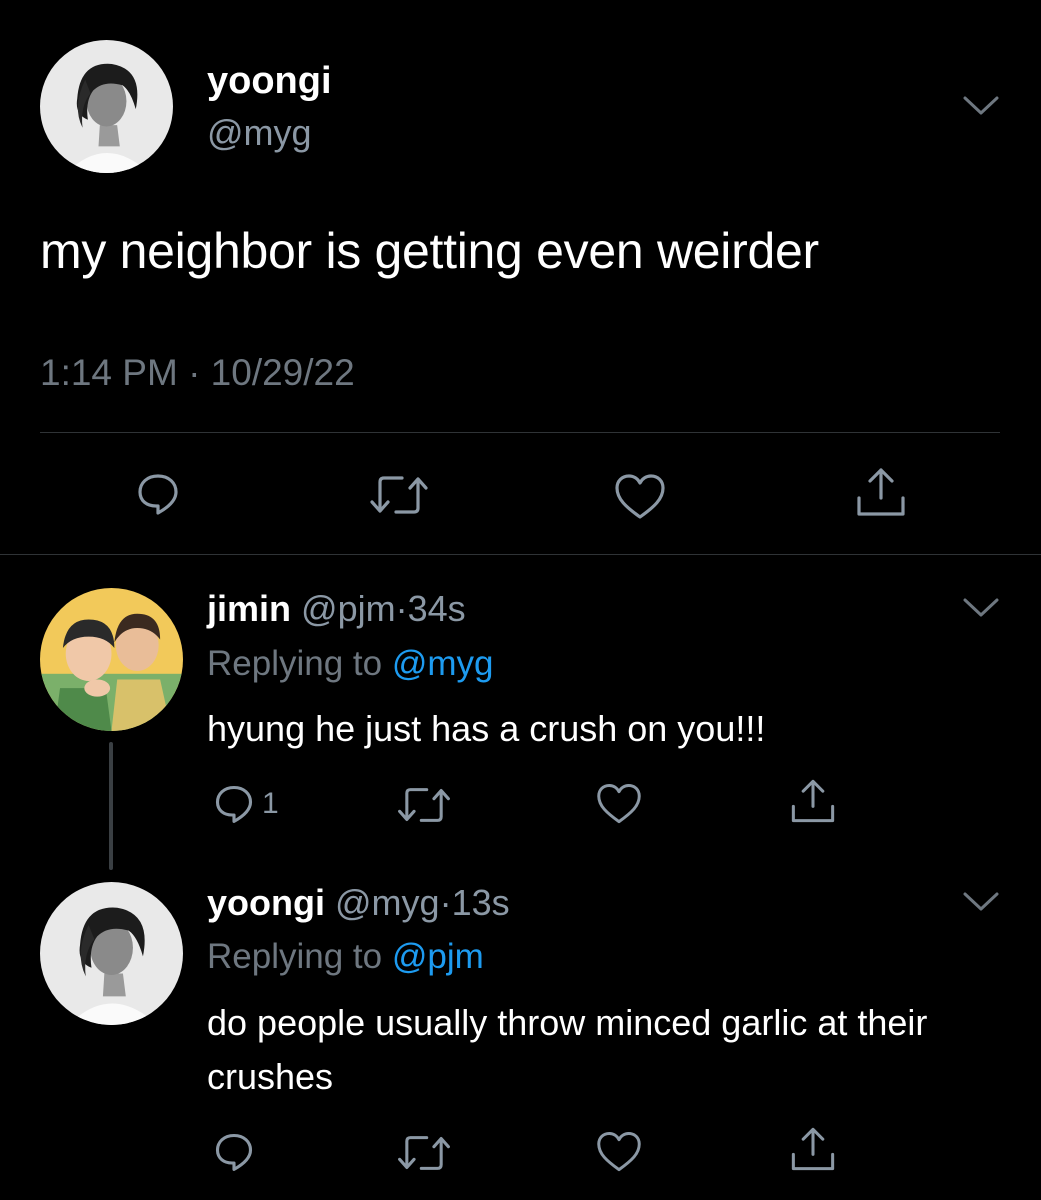 This screenshot has height=1200, width=1041. What do you see at coordinates (436, 608) in the screenshot?
I see `reply-time: 34s` at bounding box center [436, 608].